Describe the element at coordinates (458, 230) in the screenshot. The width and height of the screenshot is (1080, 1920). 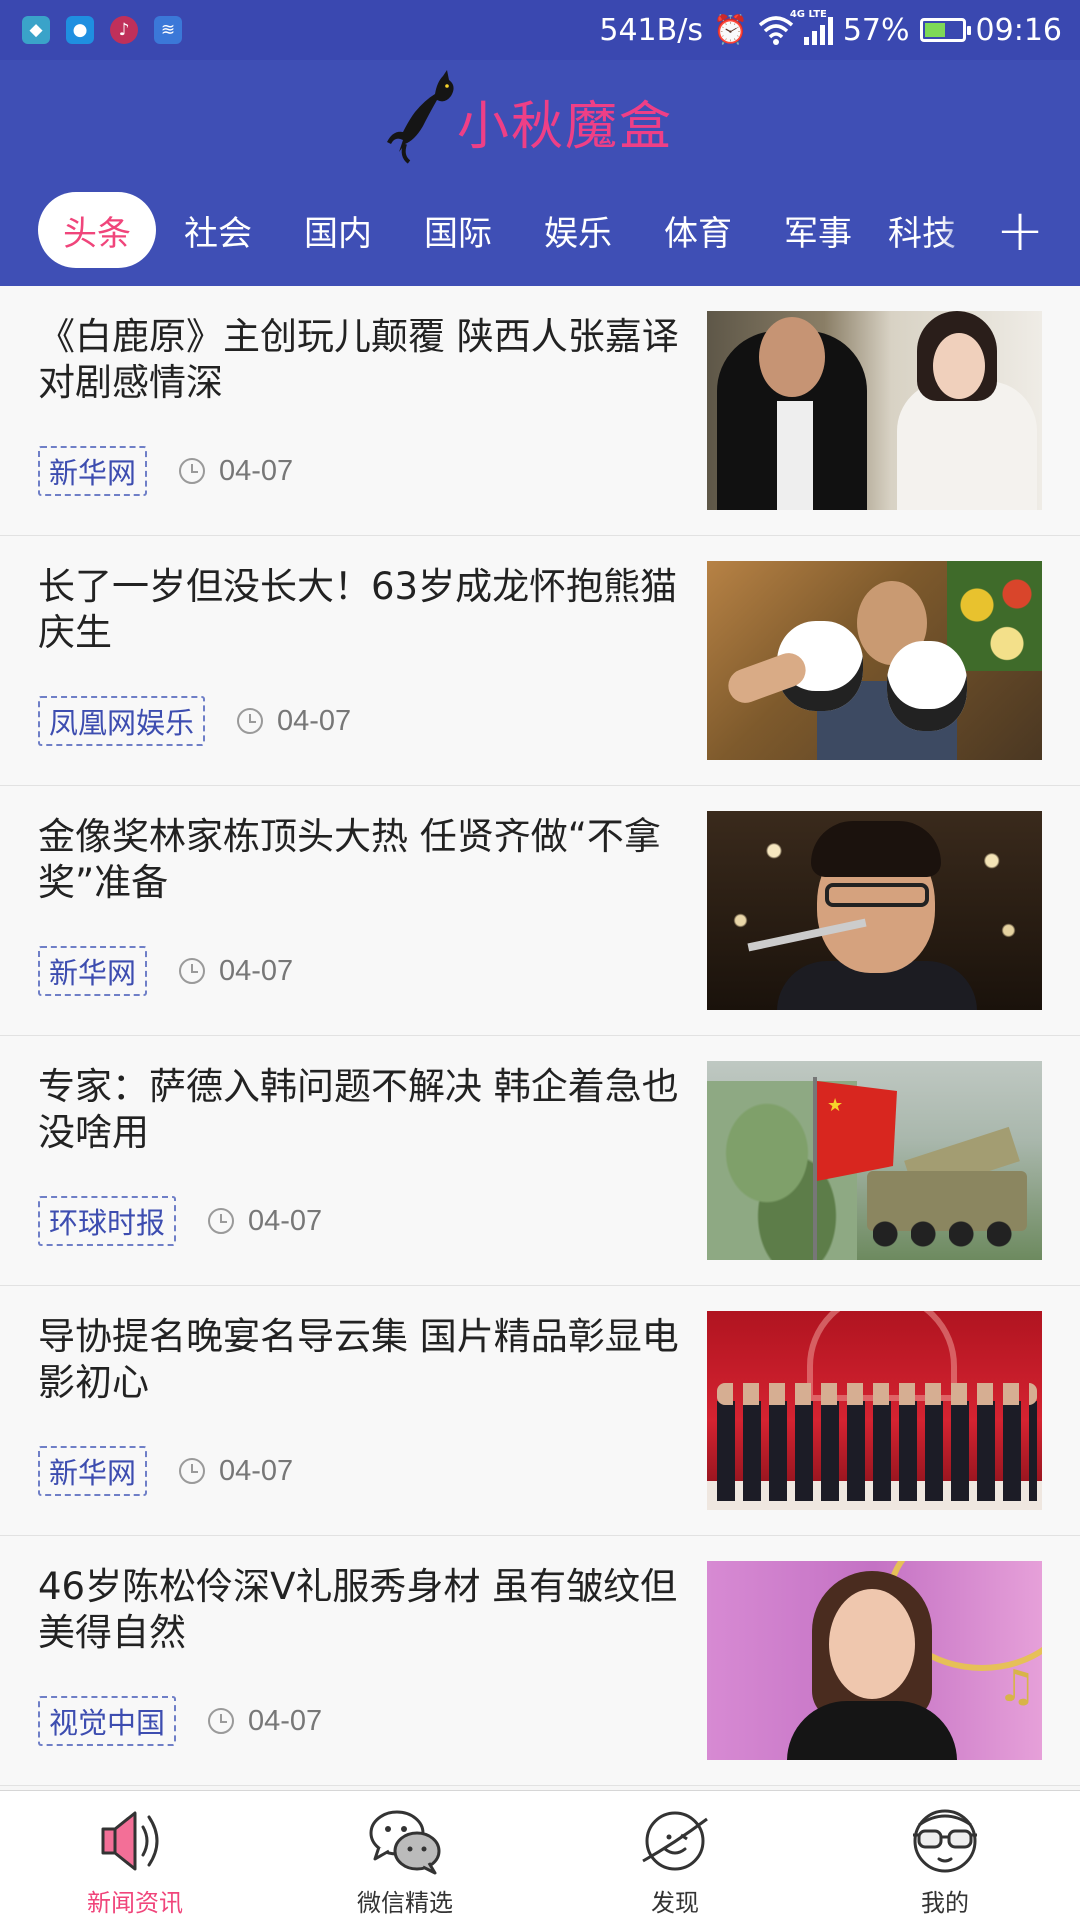
I see `tab-international: 国际` at that location.